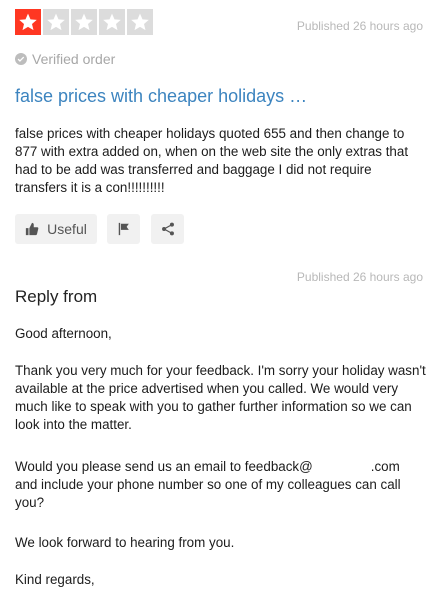 The width and height of the screenshot is (437, 607). I want to click on verified-order-badge: Verified order, so click(65, 59).